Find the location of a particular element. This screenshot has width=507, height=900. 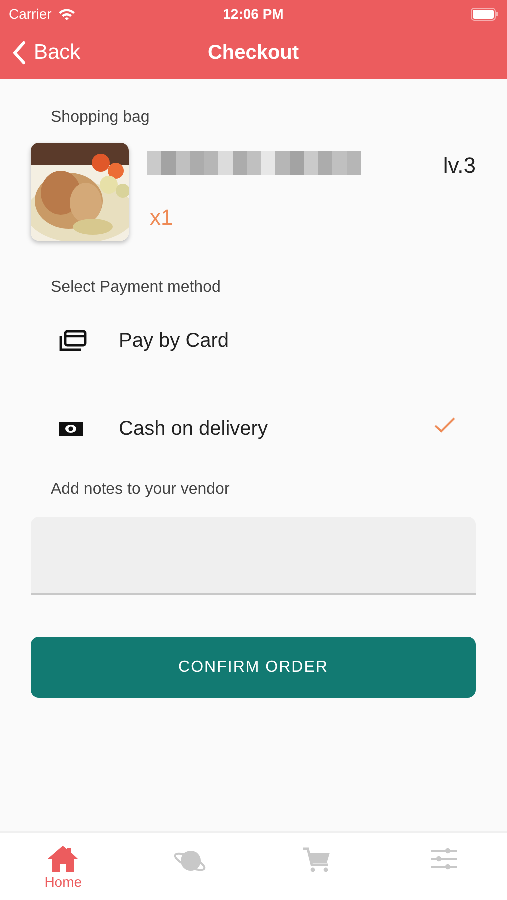

quantity-label: x1 is located at coordinates (162, 218).